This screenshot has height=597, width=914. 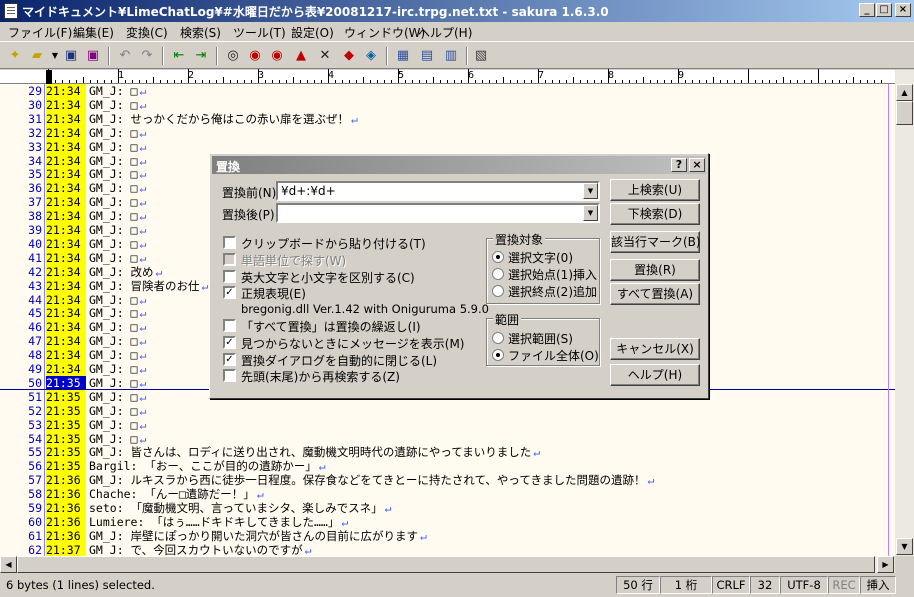 I want to click on scroll-right-button: ▶, so click(x=885, y=564).